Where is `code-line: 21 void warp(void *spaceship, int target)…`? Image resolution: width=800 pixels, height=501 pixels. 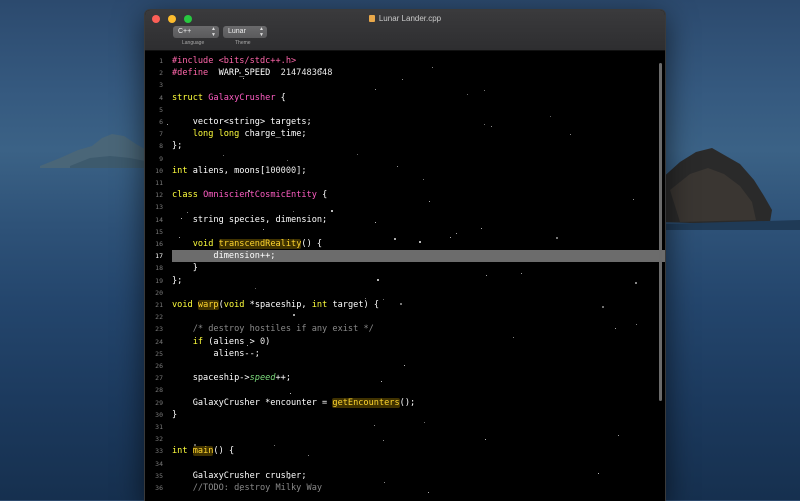
code-line: 21 void warp(void *spaceship, int target)… is located at coordinates (405, 305).